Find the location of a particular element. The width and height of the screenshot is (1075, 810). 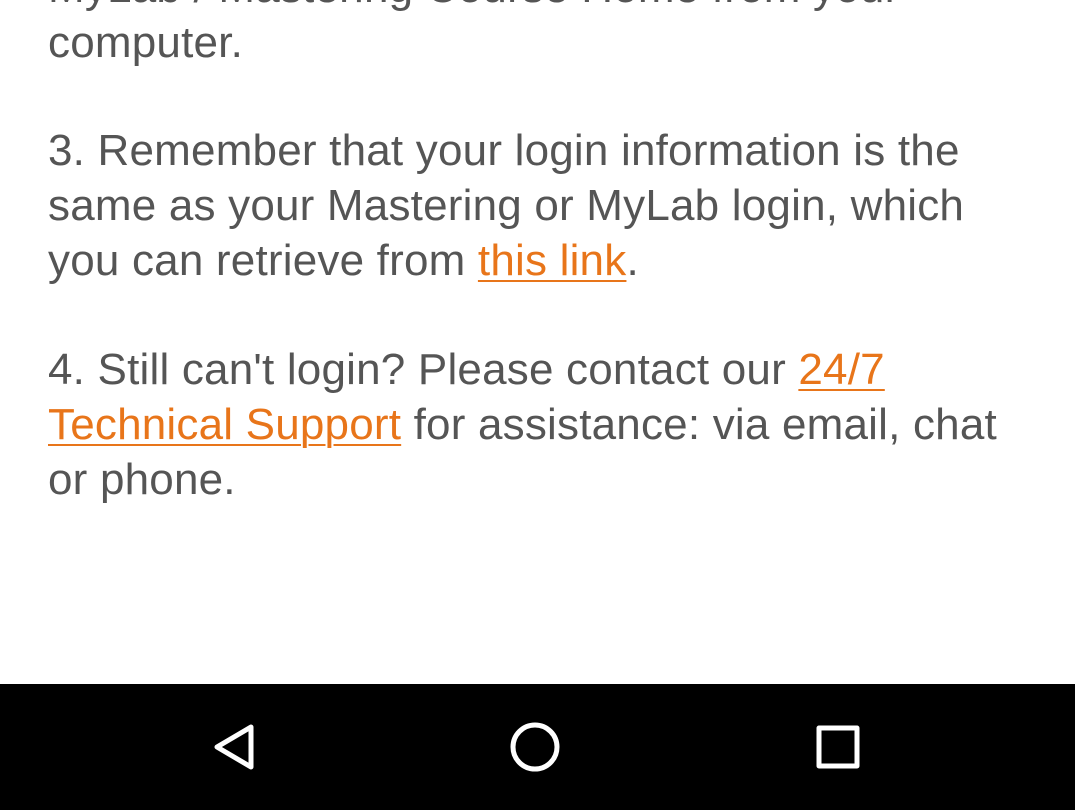

recents-square-icon is located at coordinates (838, 747).